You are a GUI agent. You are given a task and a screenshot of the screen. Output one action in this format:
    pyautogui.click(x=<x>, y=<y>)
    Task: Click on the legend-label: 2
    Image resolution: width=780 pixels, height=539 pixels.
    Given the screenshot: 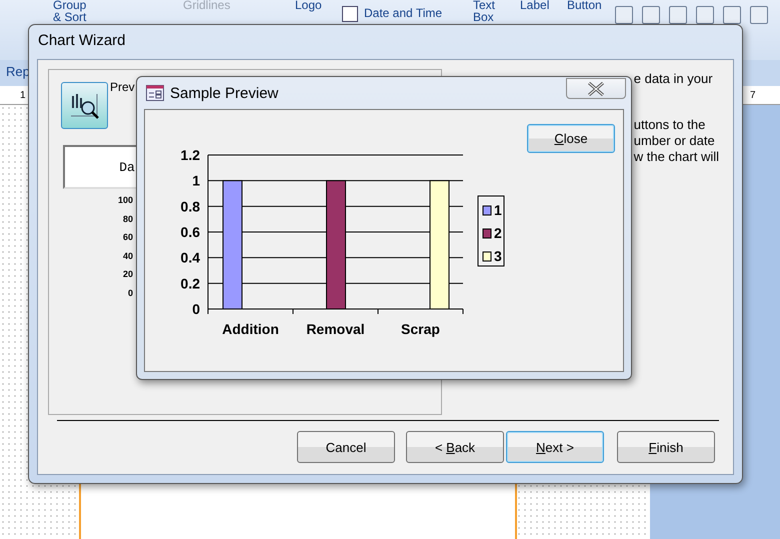 What is the action you would take?
    pyautogui.click(x=498, y=233)
    